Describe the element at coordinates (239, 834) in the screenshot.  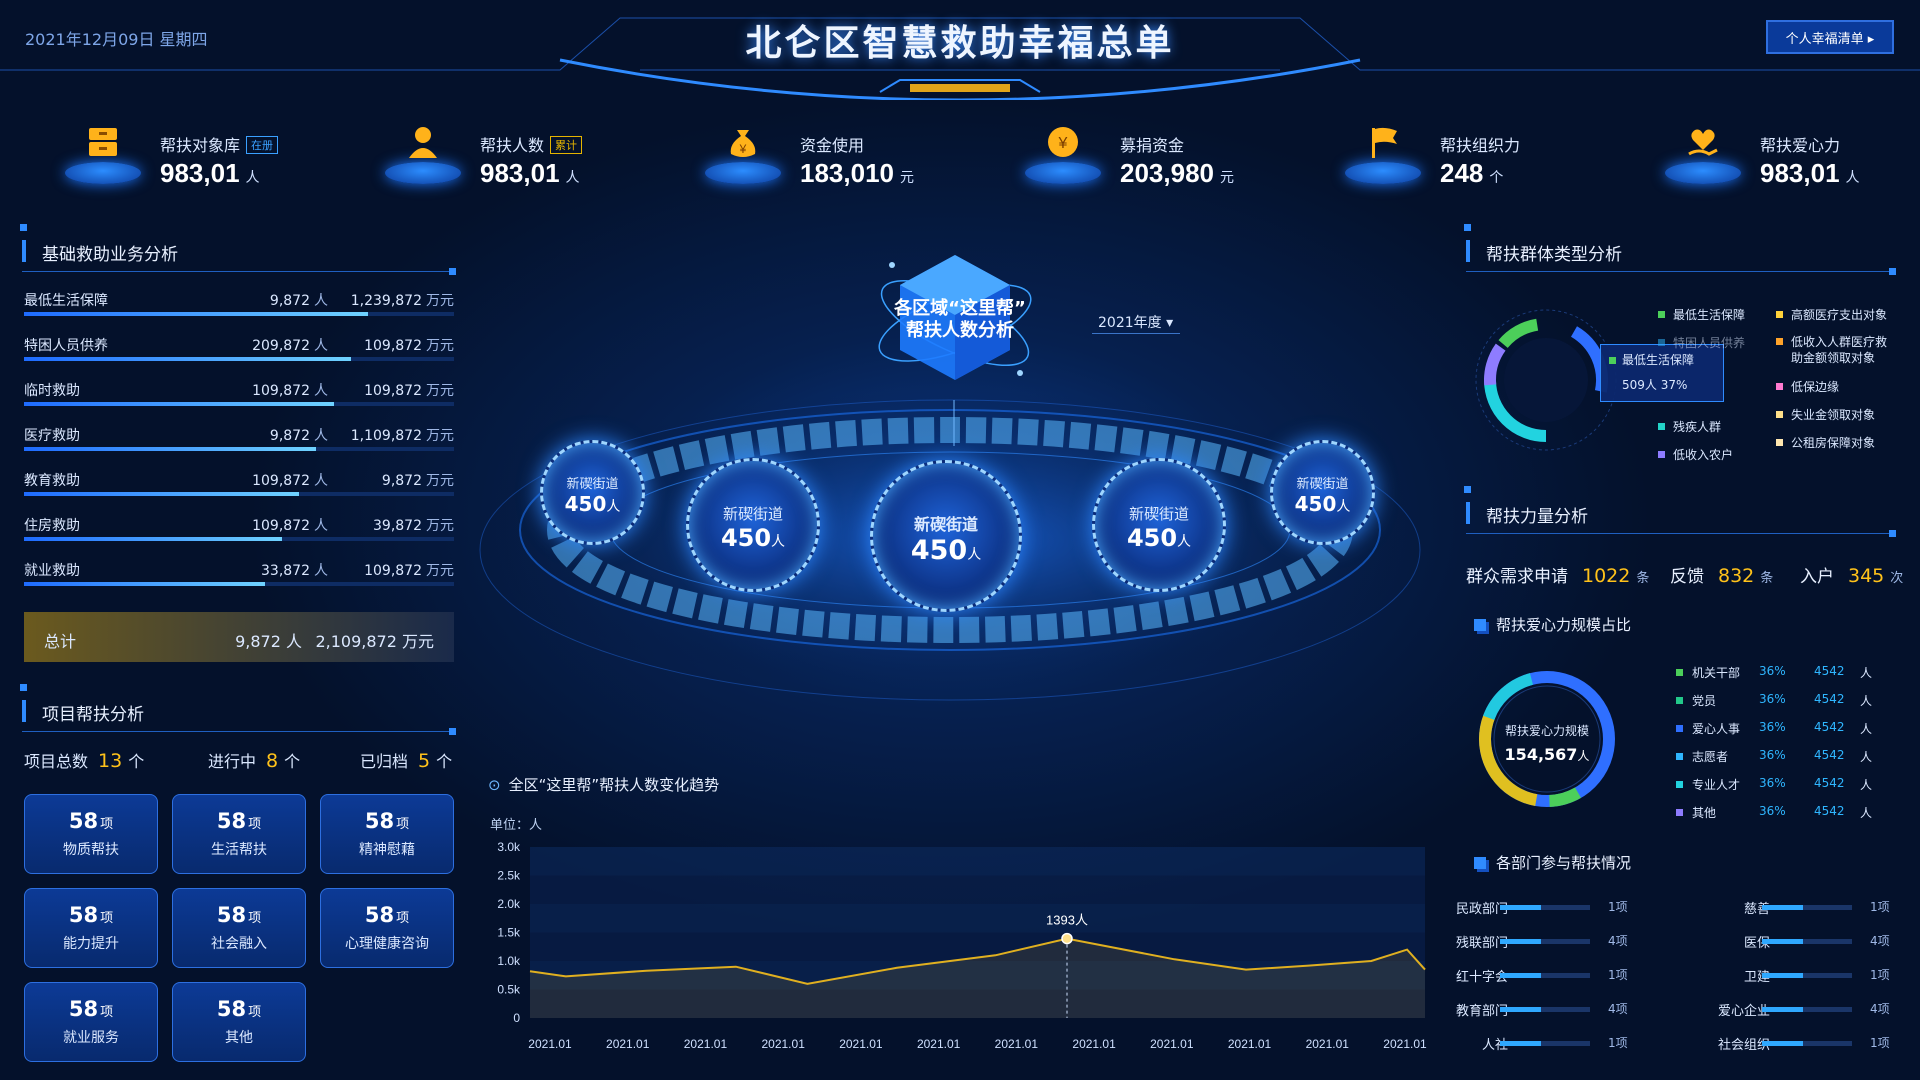
I see `project-card: 58 项生活帮扶` at that location.